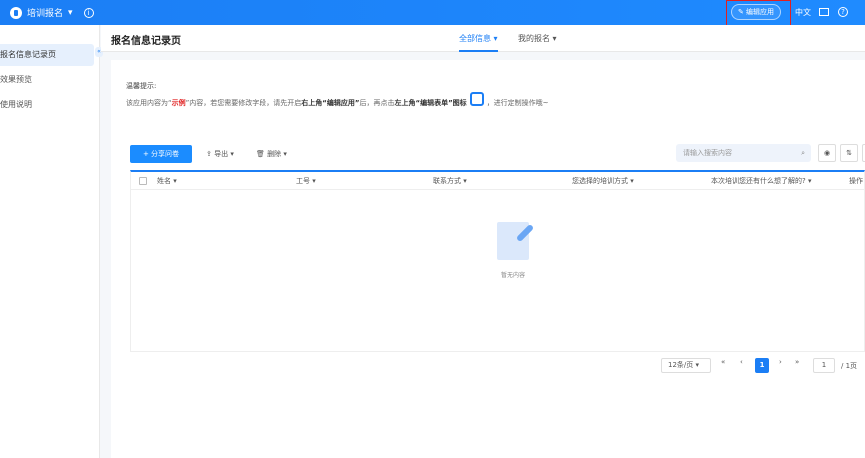 The height and width of the screenshot is (458, 865). Describe the element at coordinates (762, 365) in the screenshot. I see `page-1-button: 1` at that location.